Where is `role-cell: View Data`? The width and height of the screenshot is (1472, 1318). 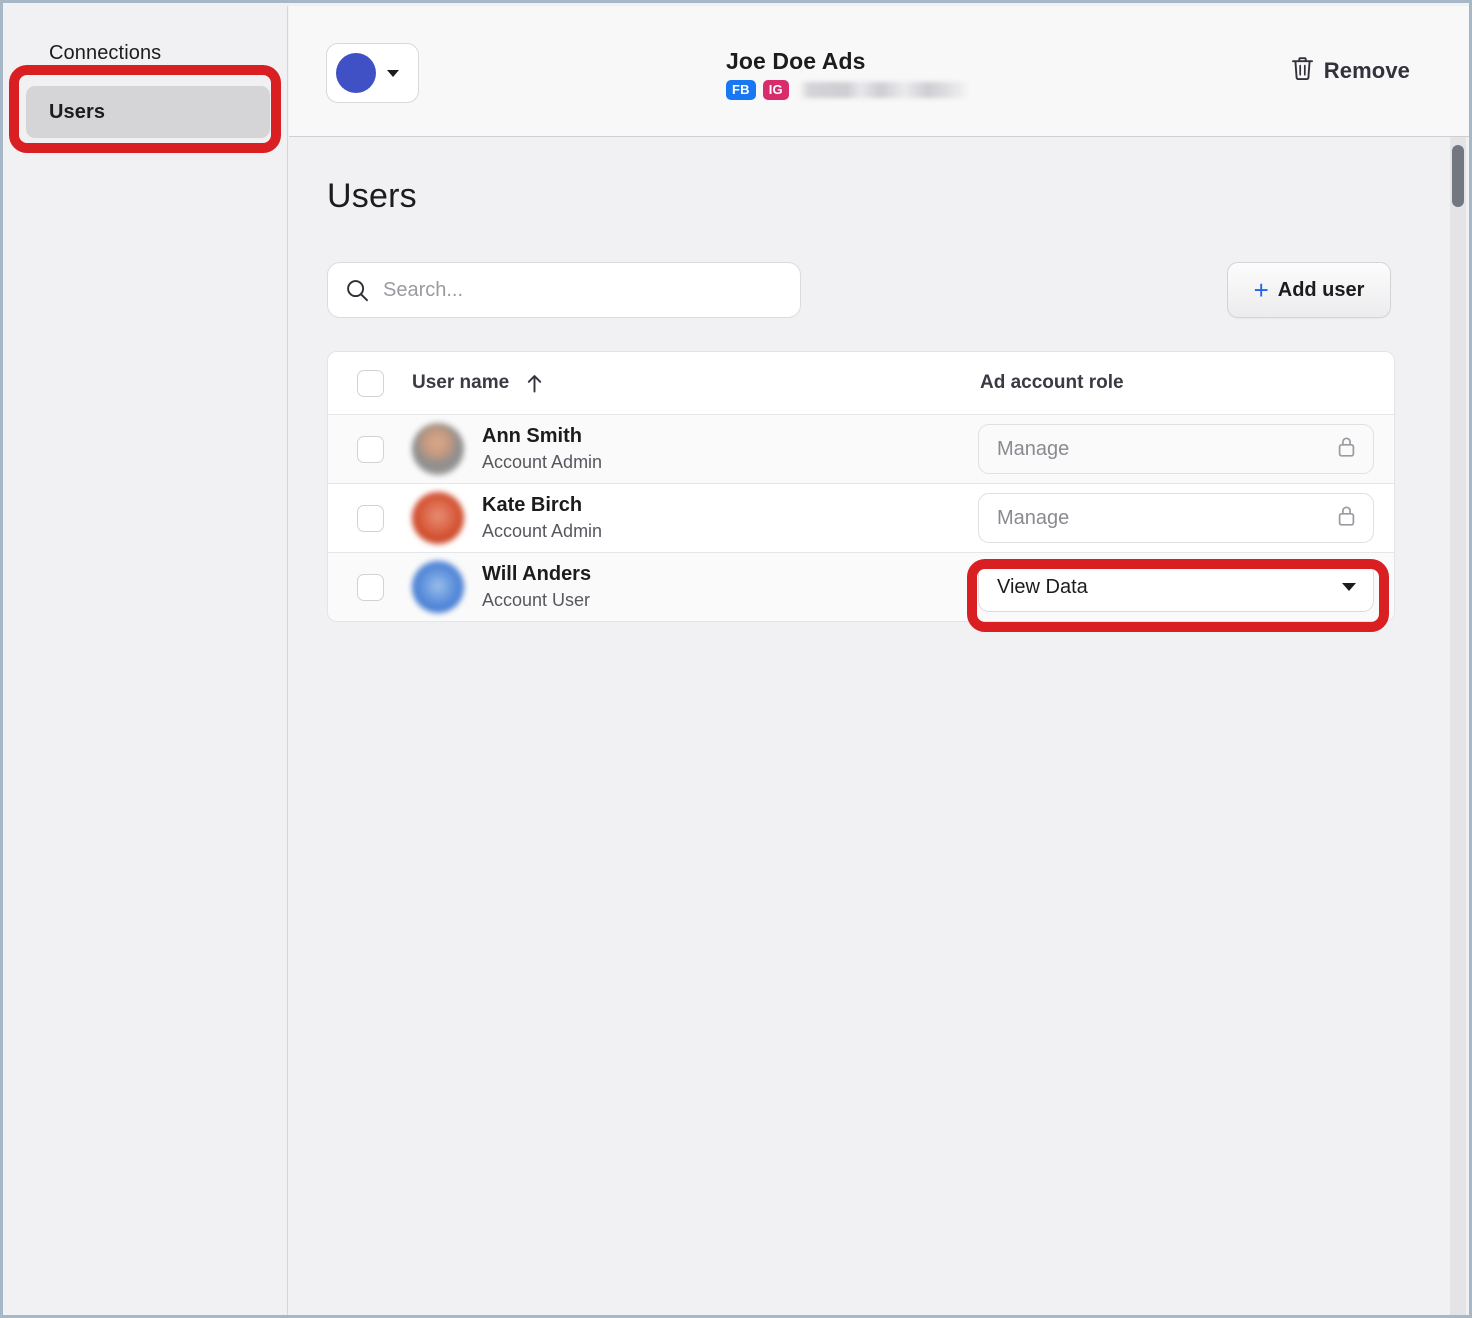
role-cell: View Data is located at coordinates (1176, 587).